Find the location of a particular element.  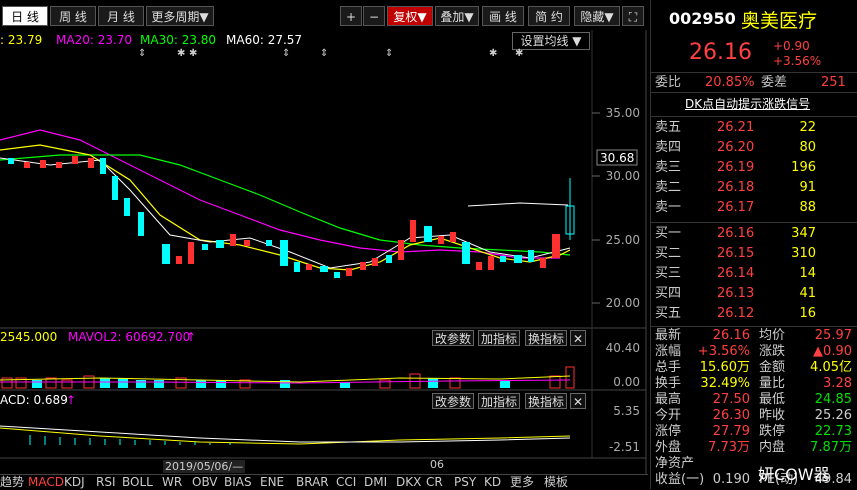

stock-code: 002950 is located at coordinates (702, 18).